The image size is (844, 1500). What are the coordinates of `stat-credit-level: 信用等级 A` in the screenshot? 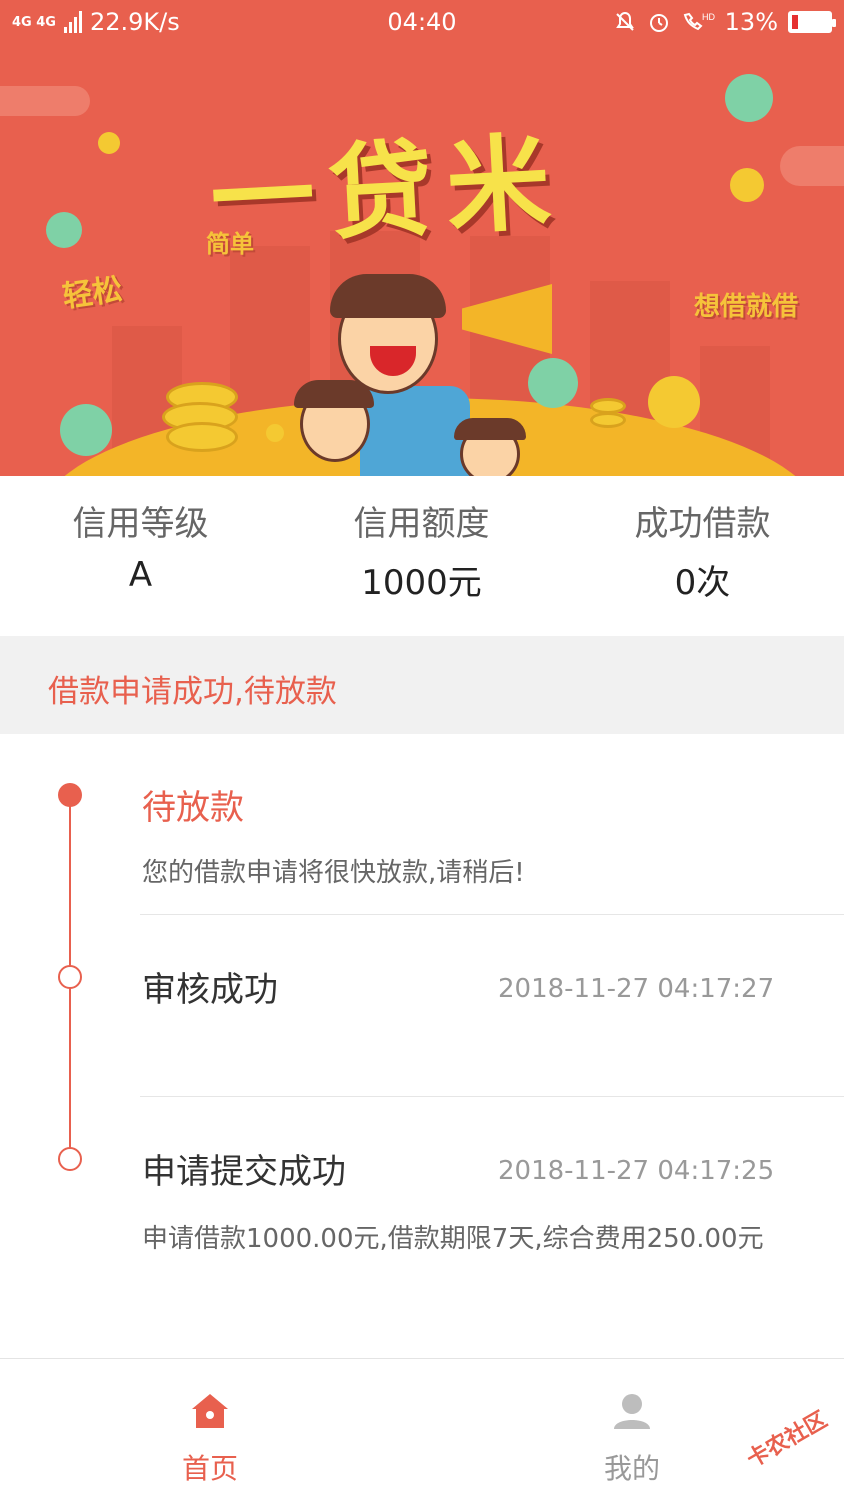 It's located at (140, 556).